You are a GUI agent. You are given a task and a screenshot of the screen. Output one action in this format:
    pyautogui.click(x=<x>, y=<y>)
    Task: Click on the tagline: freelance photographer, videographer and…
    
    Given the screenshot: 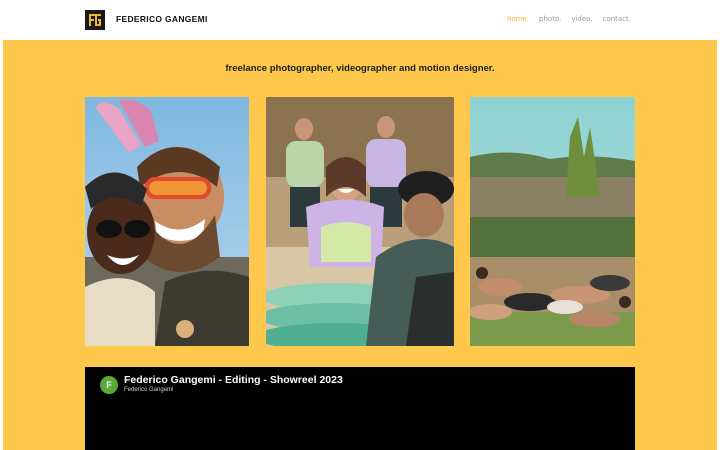 What is the action you would take?
    pyautogui.click(x=360, y=68)
    